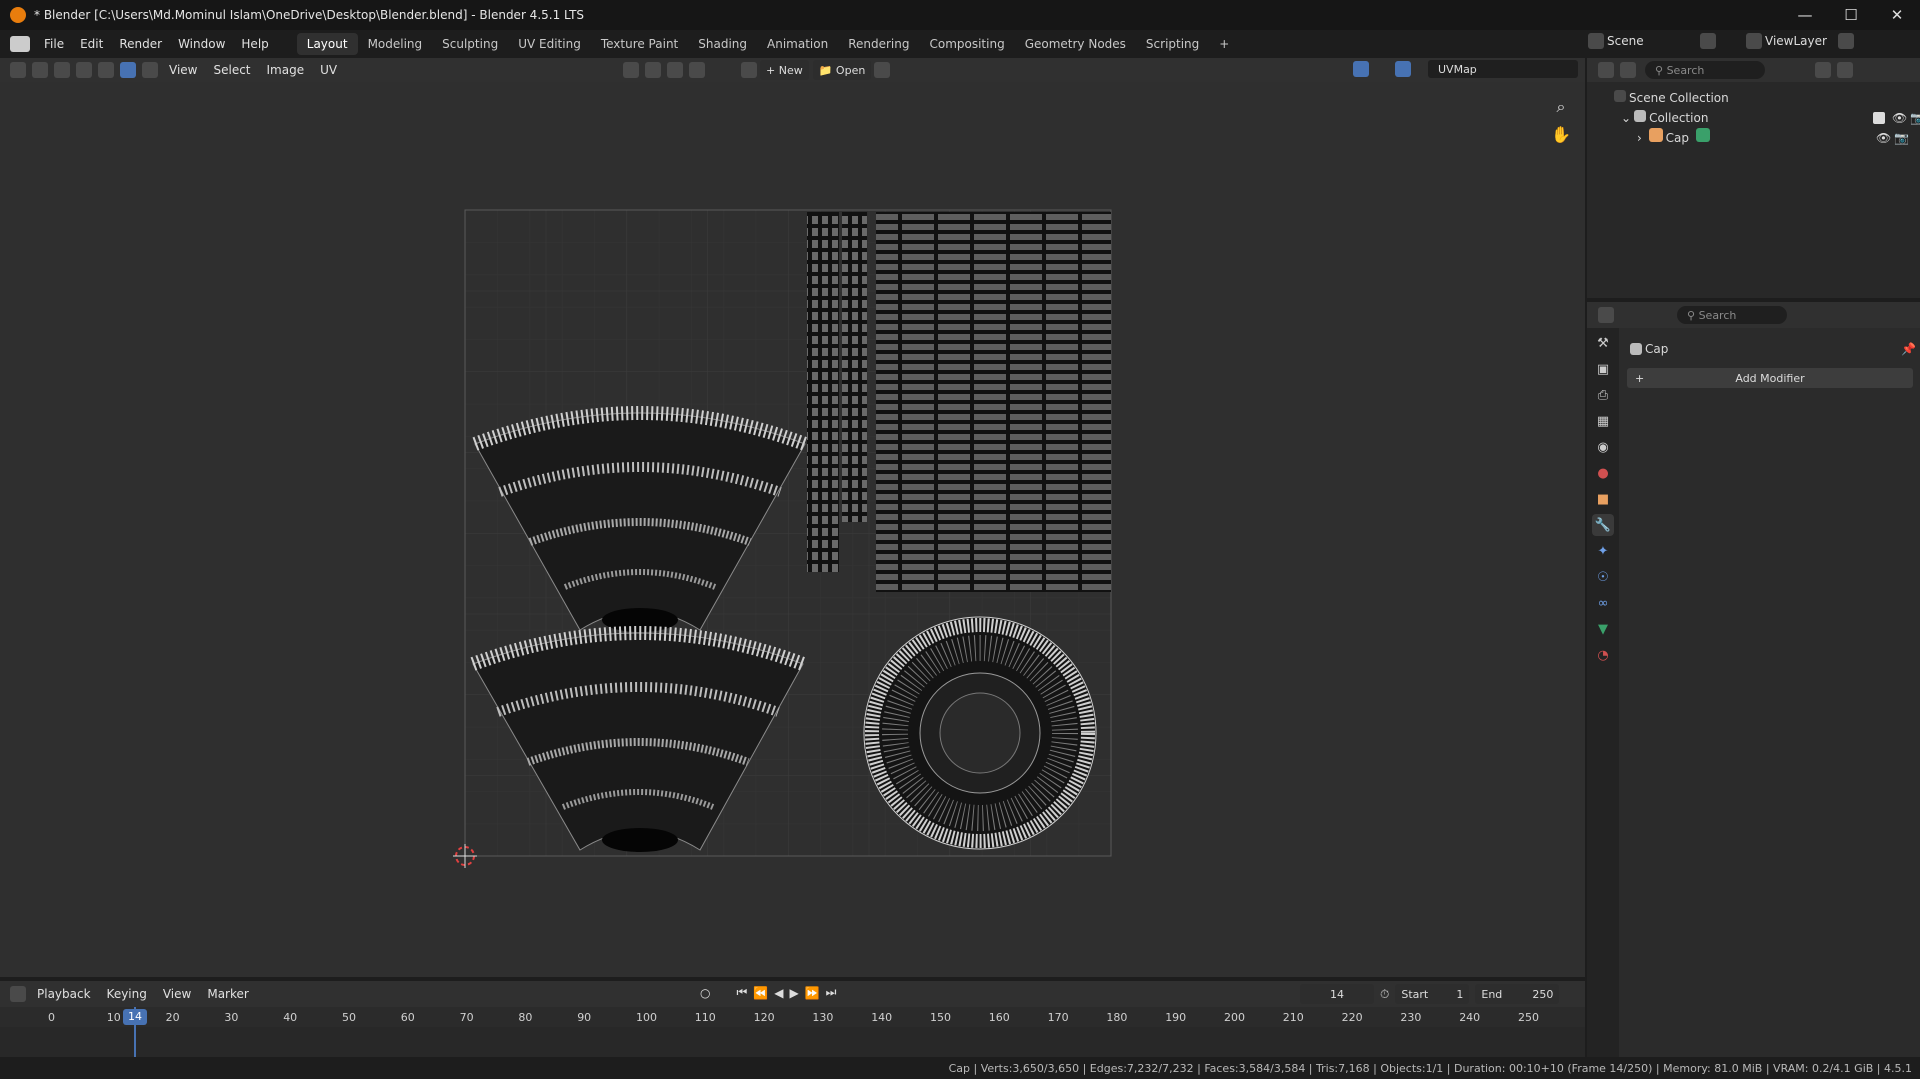  Describe the element at coordinates (1765, 138) in the screenshot. I see `outliner-row-cap: › Cap 👁 📷` at that location.